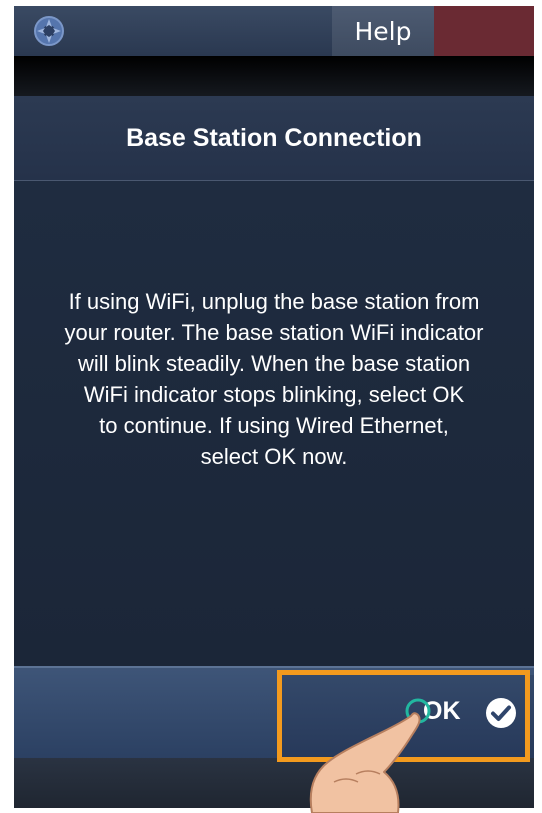 The image size is (542, 813). I want to click on help-button-label: Help, so click(383, 31).